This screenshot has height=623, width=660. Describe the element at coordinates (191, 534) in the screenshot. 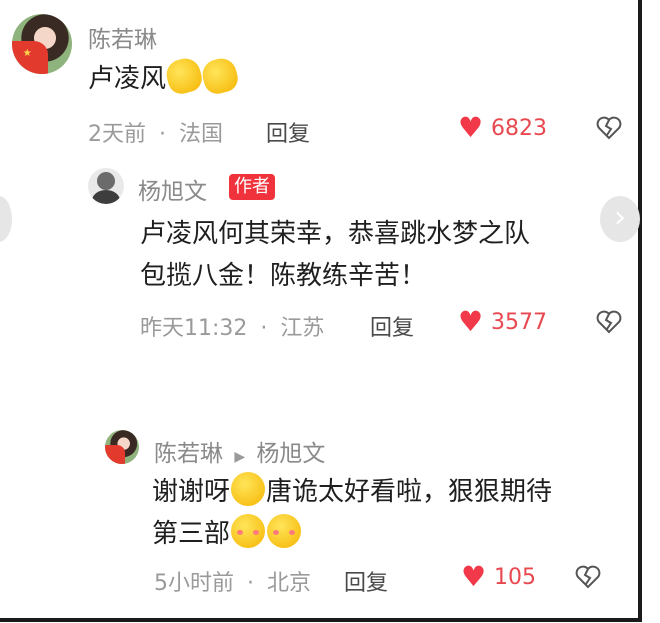

I see `nested-line-2: 第三部` at that location.